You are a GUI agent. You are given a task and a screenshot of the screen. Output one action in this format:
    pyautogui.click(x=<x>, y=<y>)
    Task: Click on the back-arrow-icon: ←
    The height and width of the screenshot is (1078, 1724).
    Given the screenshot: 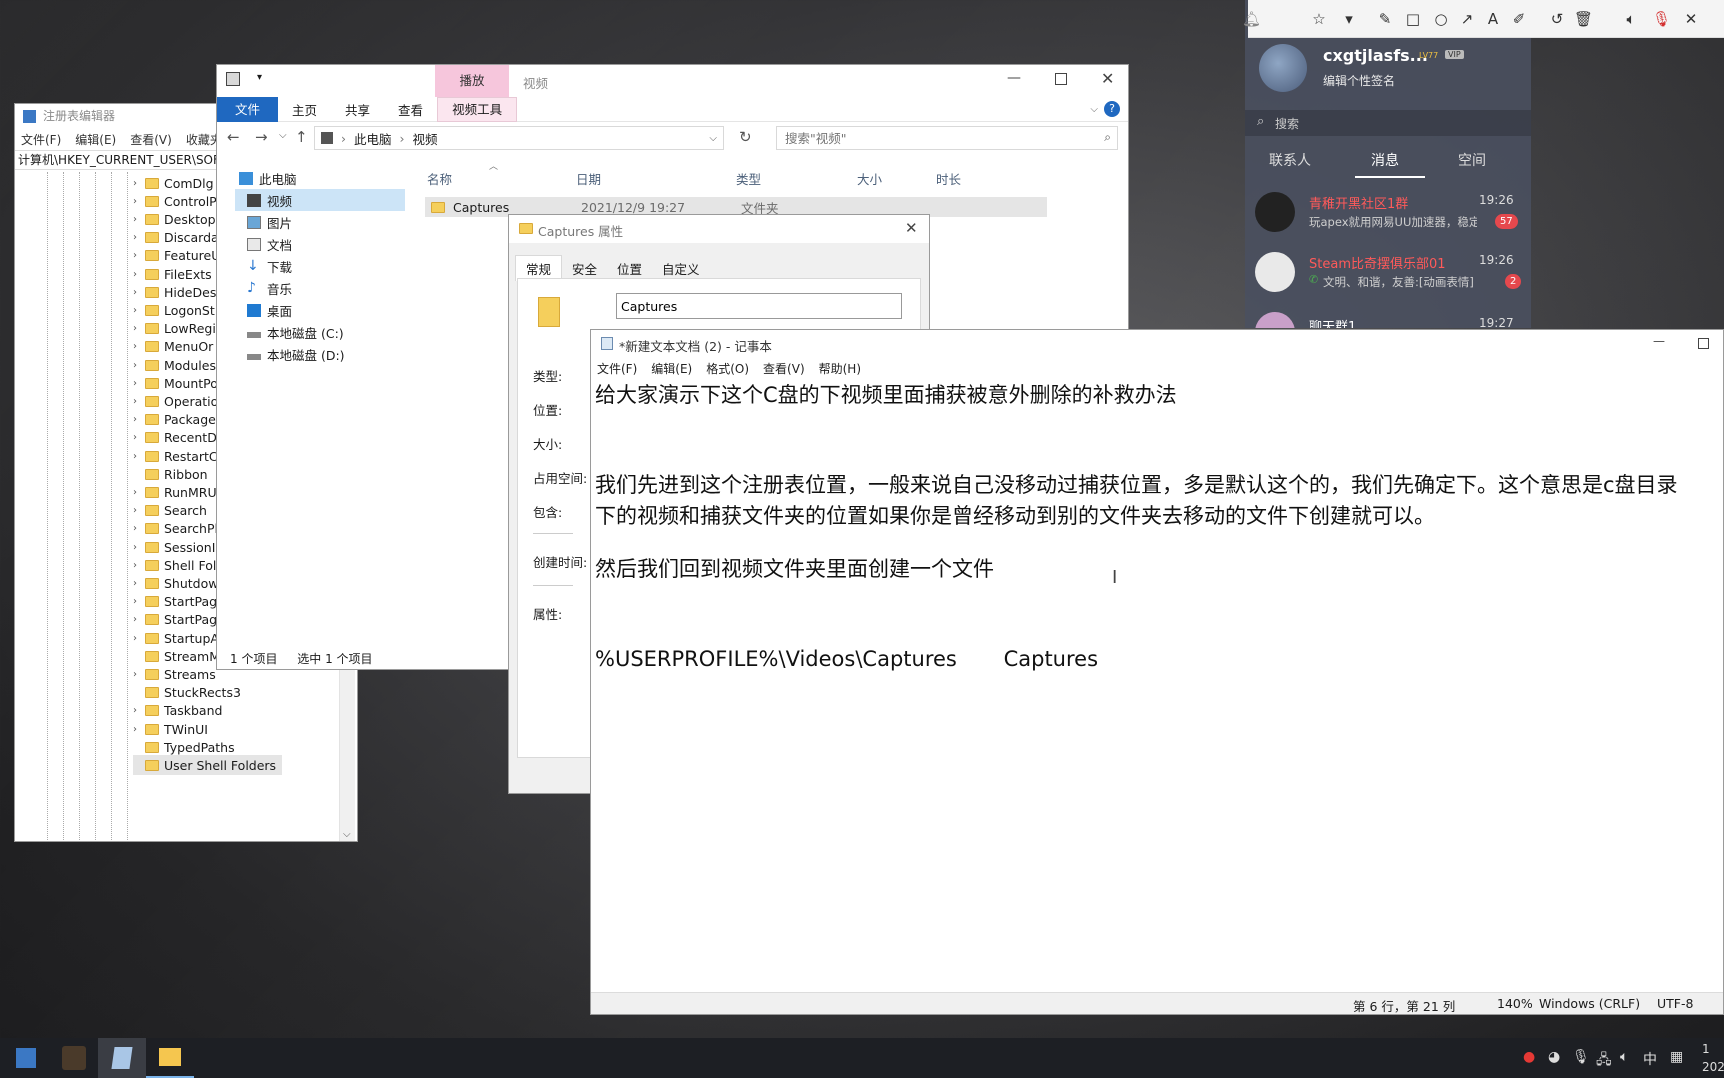 What is the action you would take?
    pyautogui.click(x=233, y=137)
    